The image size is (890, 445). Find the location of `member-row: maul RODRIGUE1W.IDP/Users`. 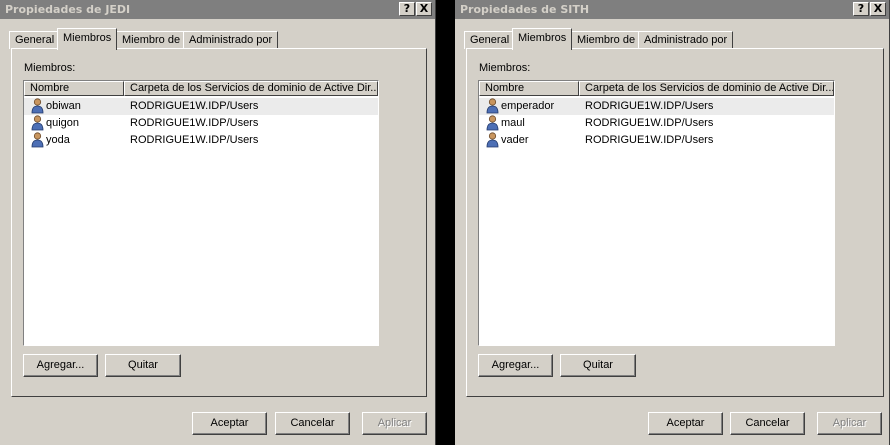

member-row: maul RODRIGUE1W.IDP/Users is located at coordinates (656, 123).